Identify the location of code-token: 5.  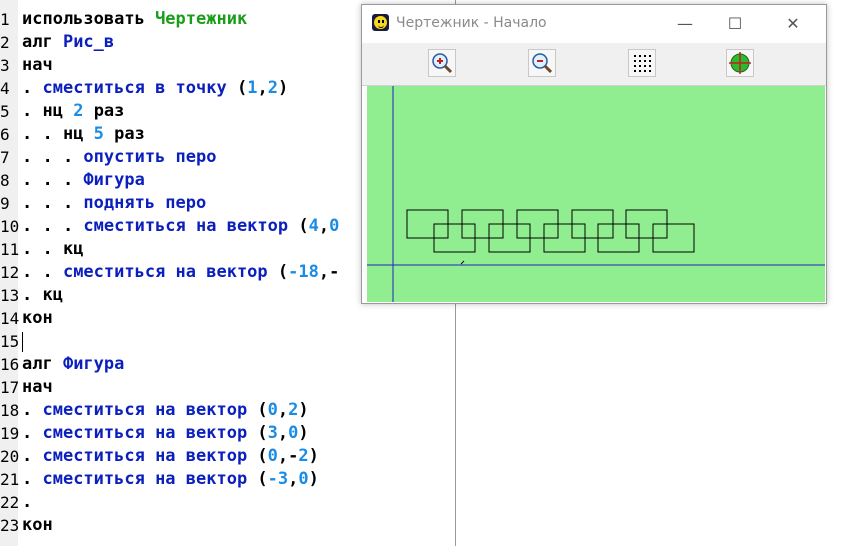
(98, 134).